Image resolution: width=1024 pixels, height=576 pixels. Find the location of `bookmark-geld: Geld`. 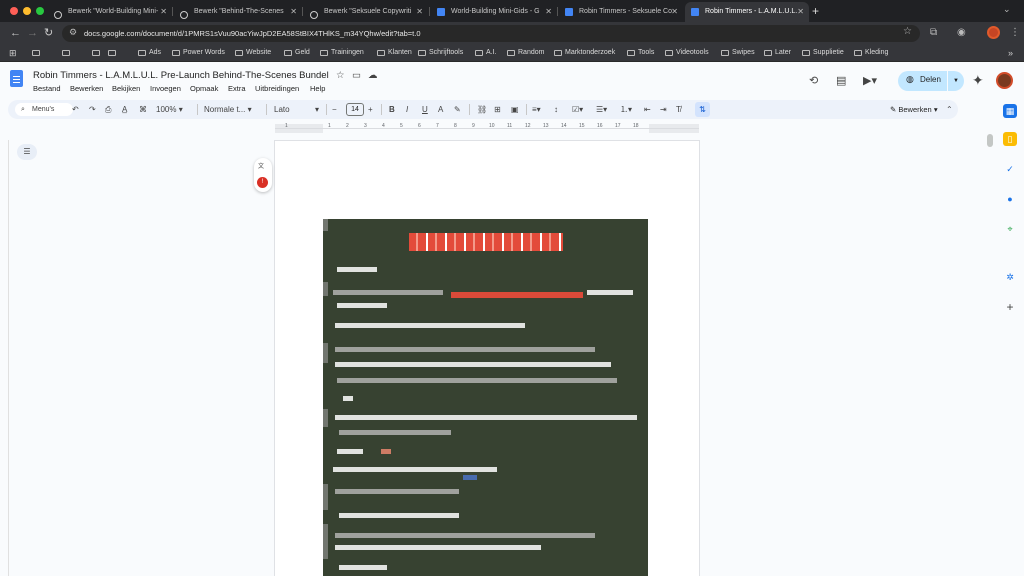

bookmark-geld: Geld is located at coordinates (297, 53).